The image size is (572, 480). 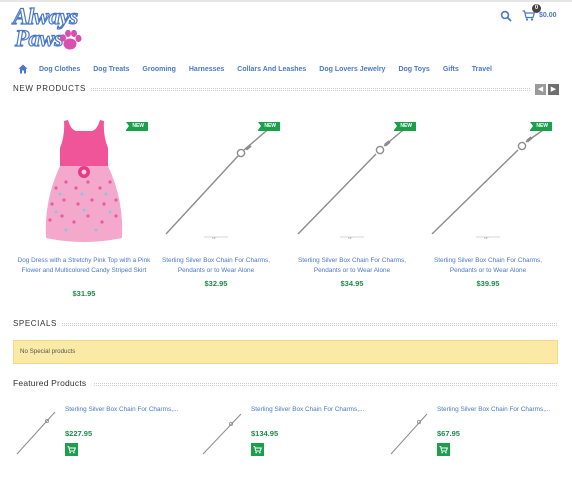 I want to click on paw-icon, so click(x=71, y=39).